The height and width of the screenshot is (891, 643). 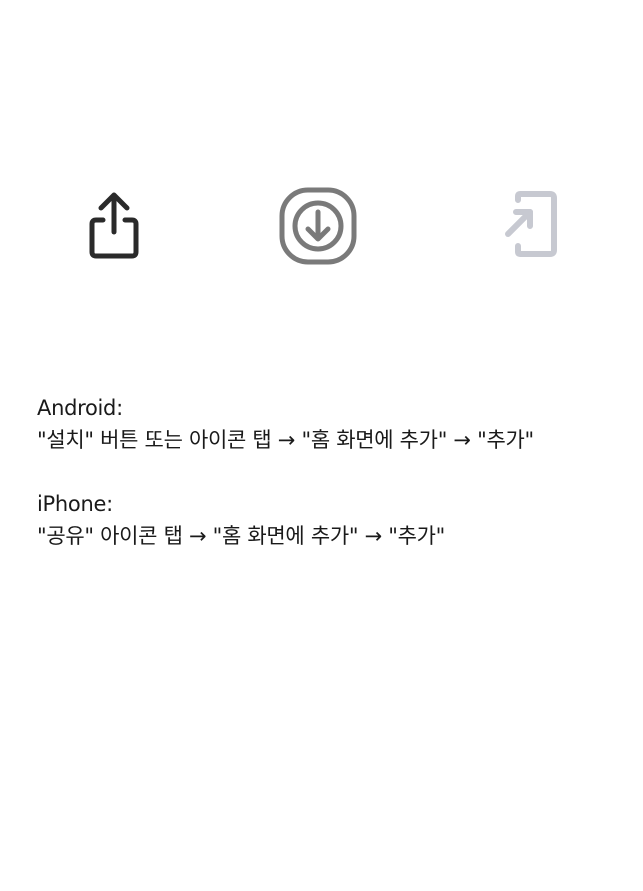 What do you see at coordinates (285, 440) in the screenshot?
I see `android-steps: "설치" 버튼 또는 아이콘 탭 → "홈 화면에 추가" → "추가"` at bounding box center [285, 440].